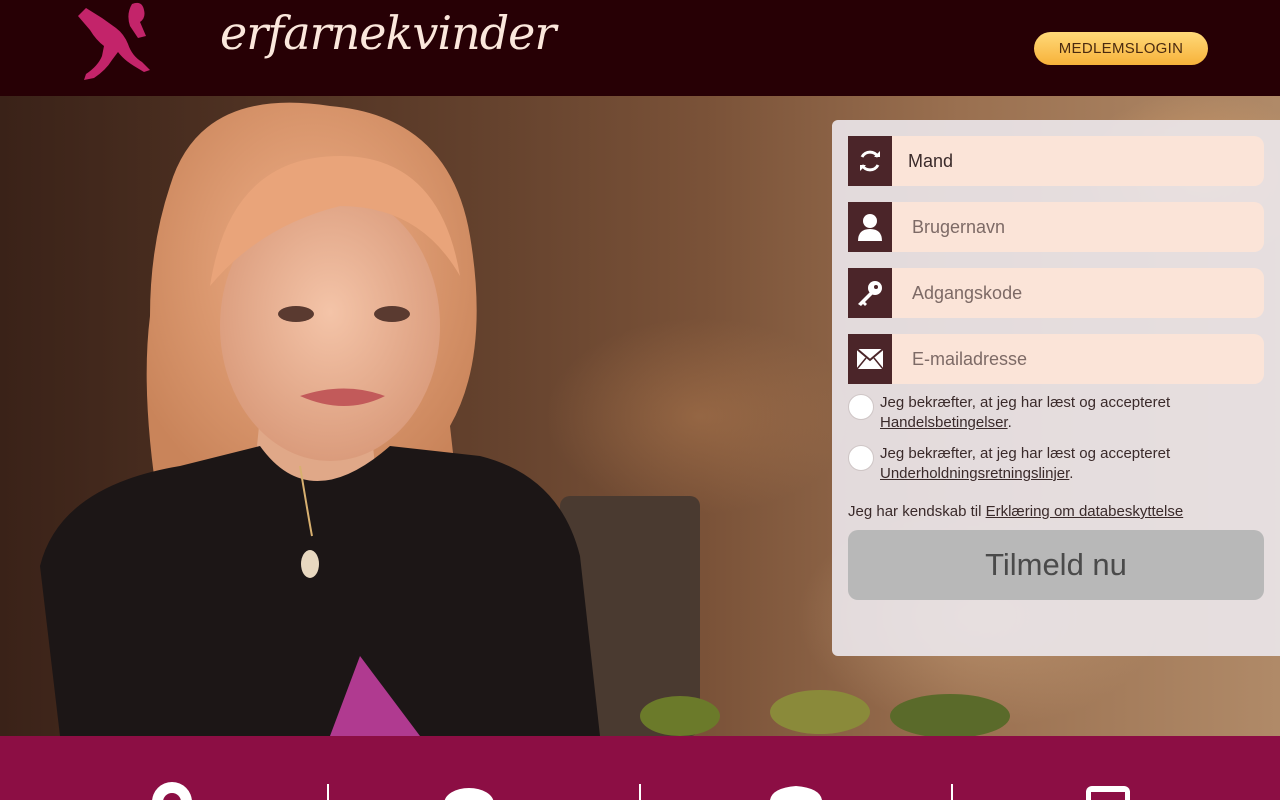 The image size is (1280, 800). Describe the element at coordinates (870, 227) in the screenshot. I see `user-icon` at that location.